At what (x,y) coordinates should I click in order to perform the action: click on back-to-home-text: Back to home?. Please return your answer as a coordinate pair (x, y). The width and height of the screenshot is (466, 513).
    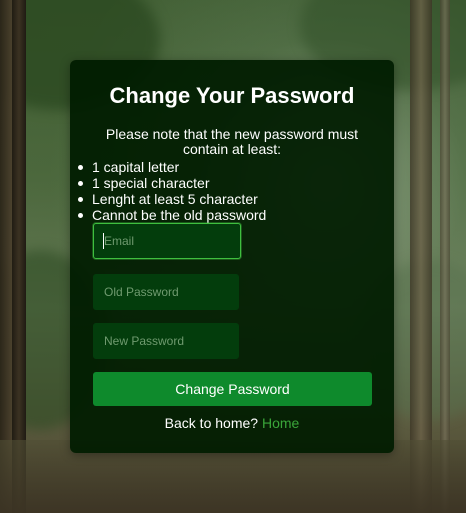
    Looking at the image, I should click on (211, 423).